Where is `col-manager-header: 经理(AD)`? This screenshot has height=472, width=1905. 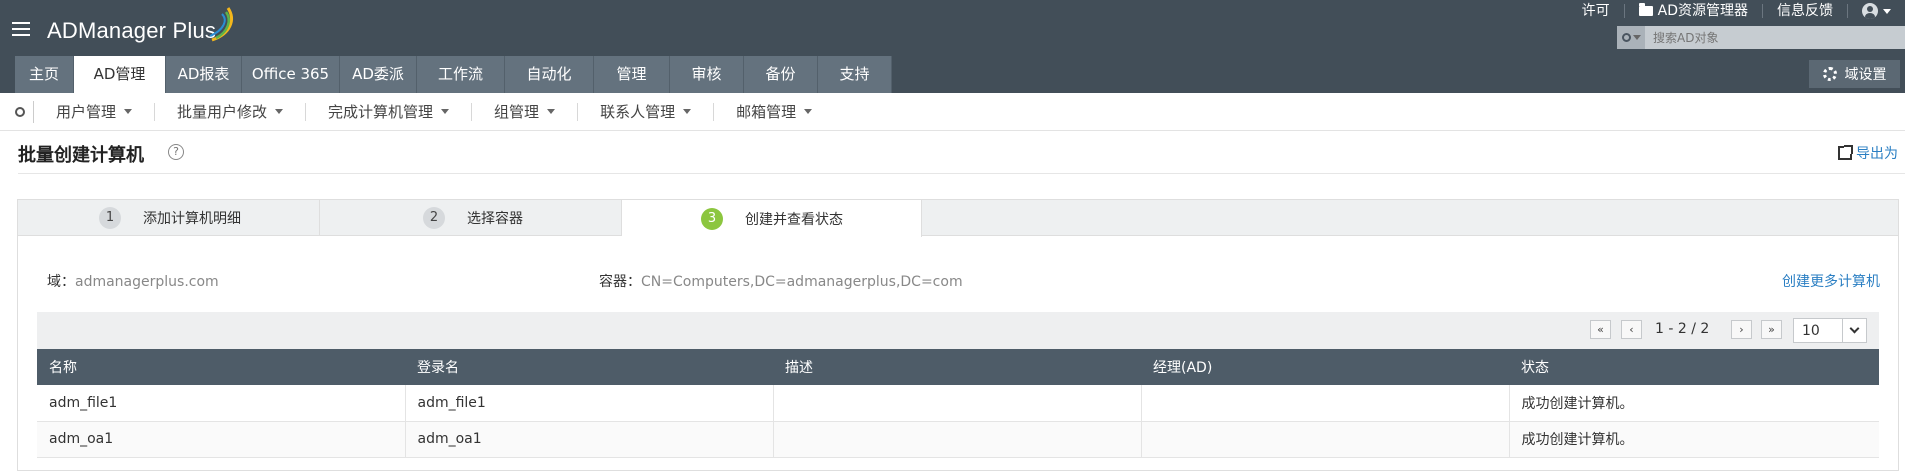 col-manager-header: 经理(AD) is located at coordinates (1325, 367).